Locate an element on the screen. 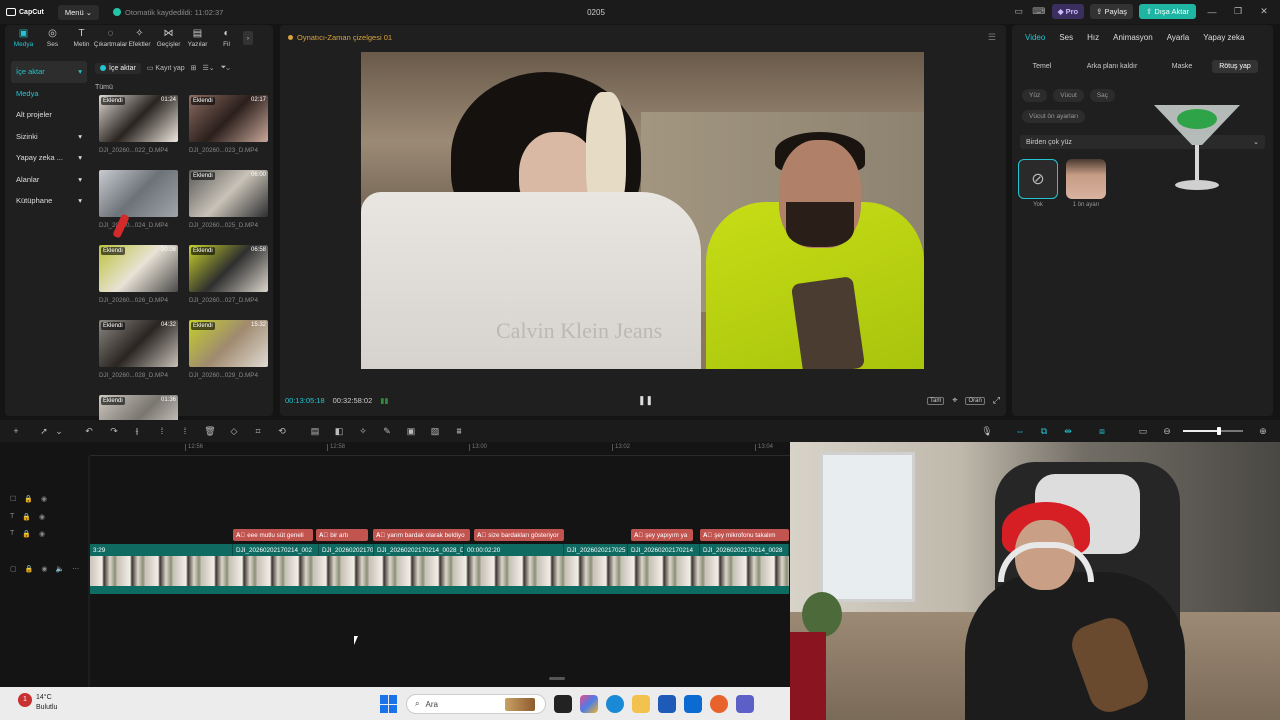 The image size is (1280, 720). retouch-chip: Vücut is located at coordinates (1068, 95).